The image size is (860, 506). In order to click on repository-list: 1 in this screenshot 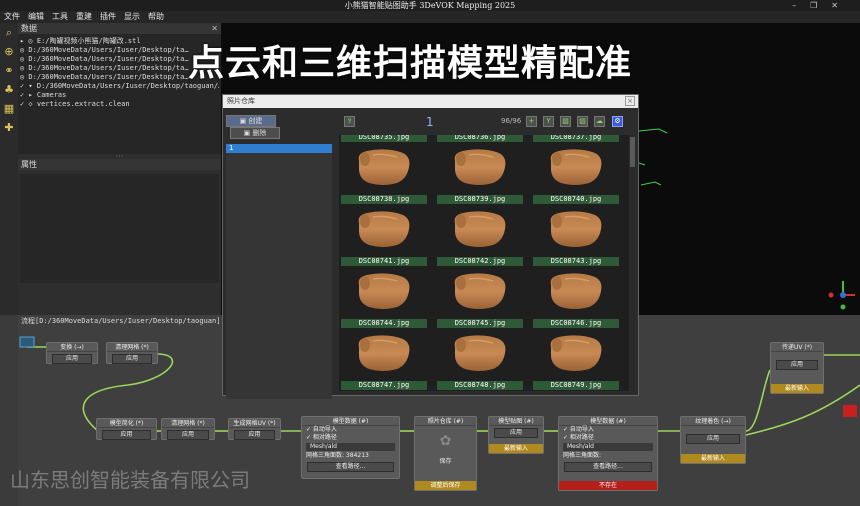, I will do `click(279, 271)`.